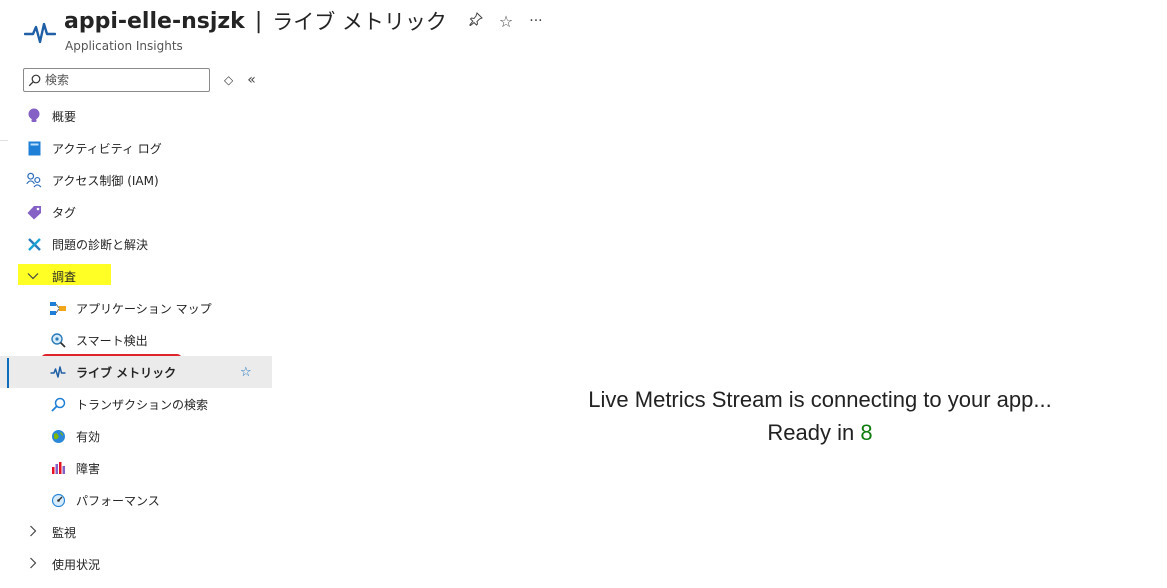  What do you see at coordinates (246, 372) in the screenshot?
I see `favorite-star-icon: ☆` at bounding box center [246, 372].